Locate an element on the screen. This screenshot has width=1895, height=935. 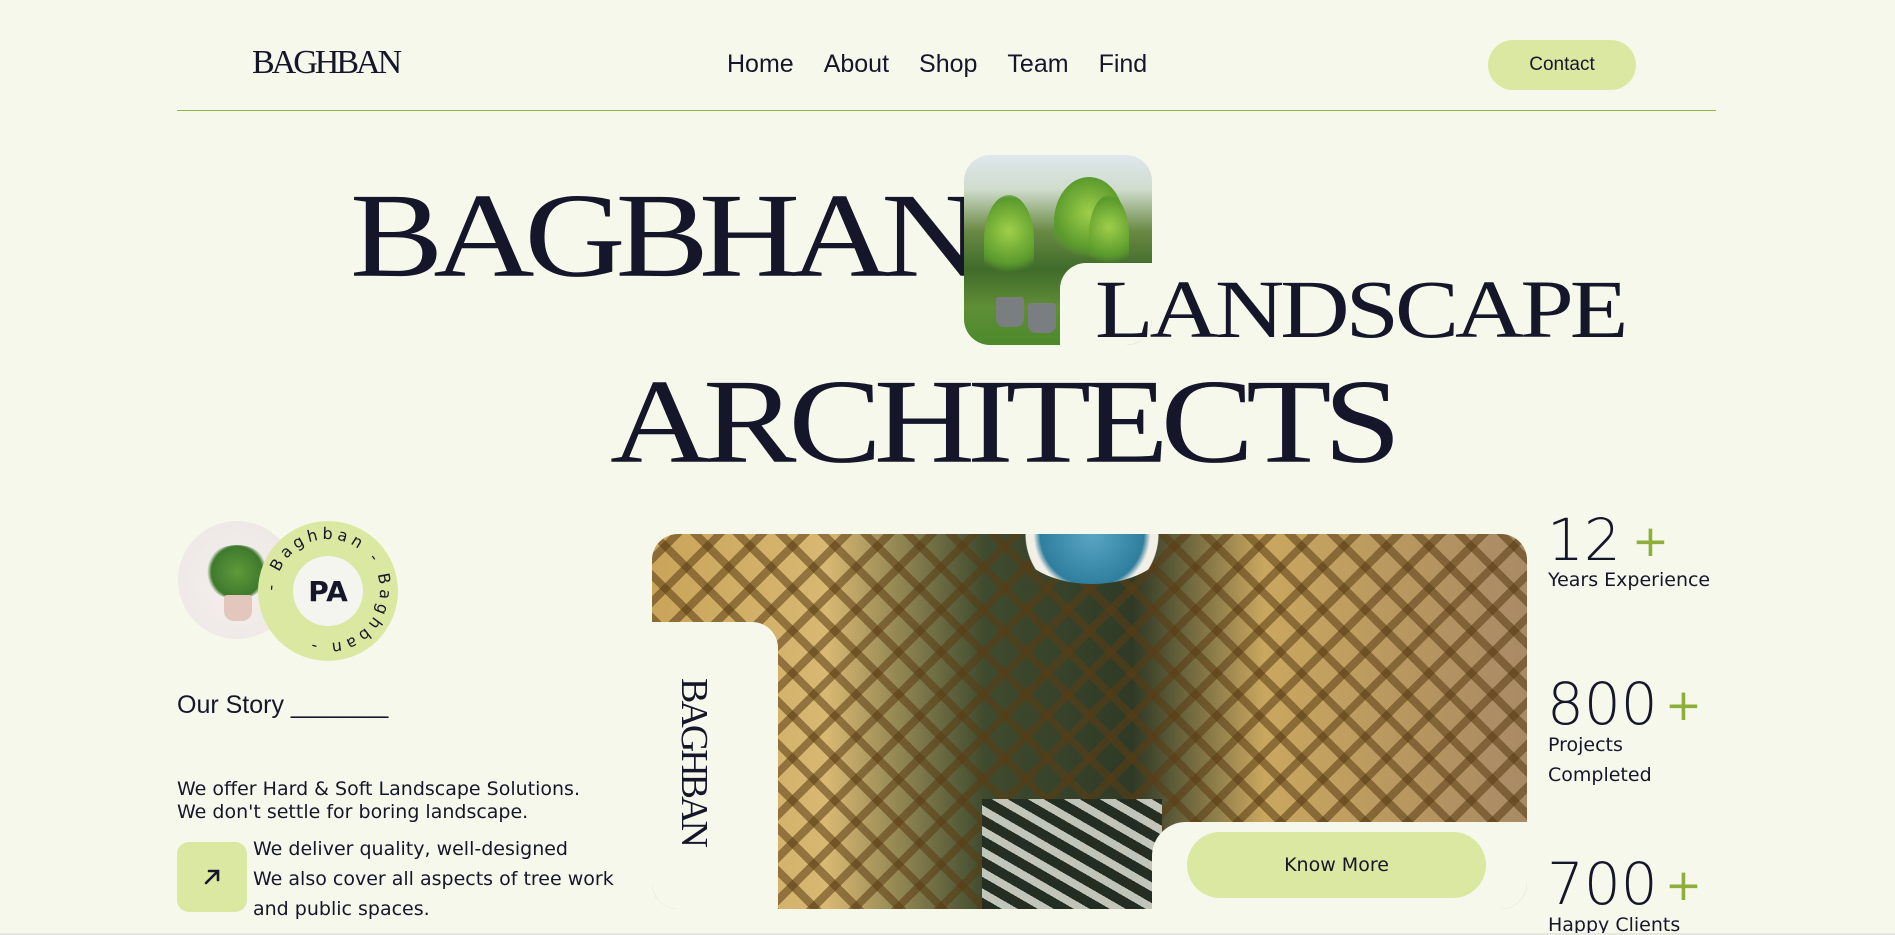
main-nav: Home About Shop Team Find is located at coordinates (937, 64).